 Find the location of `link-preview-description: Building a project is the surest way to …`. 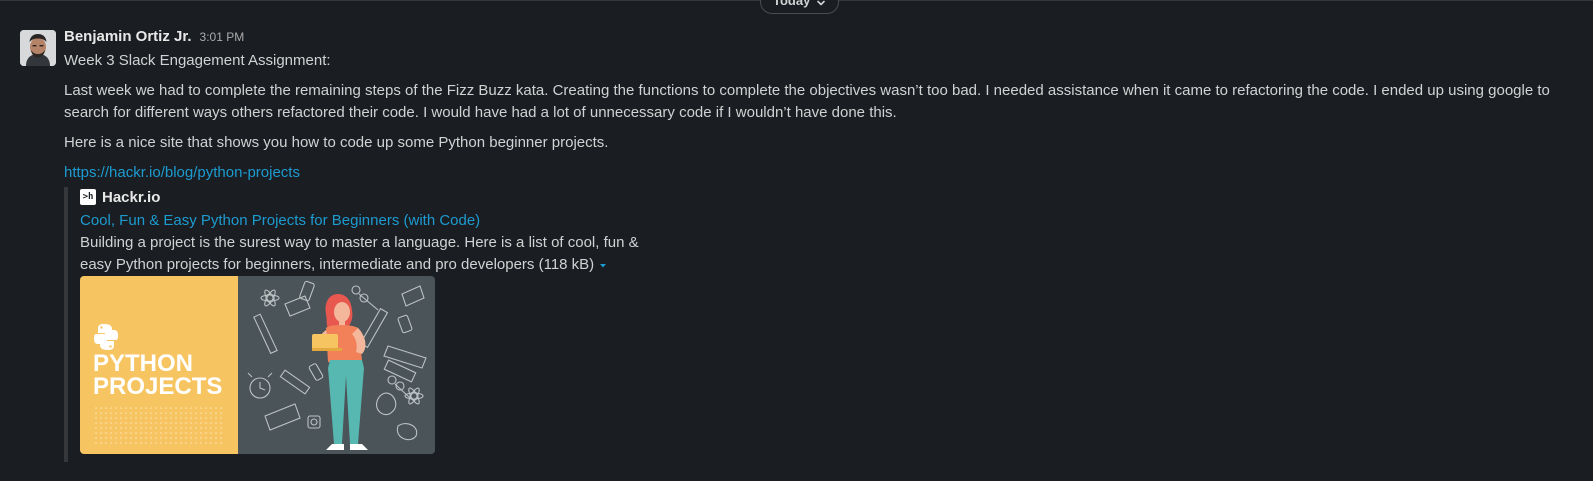

link-preview-description: Building a project is the surest way to … is located at coordinates (360, 254).